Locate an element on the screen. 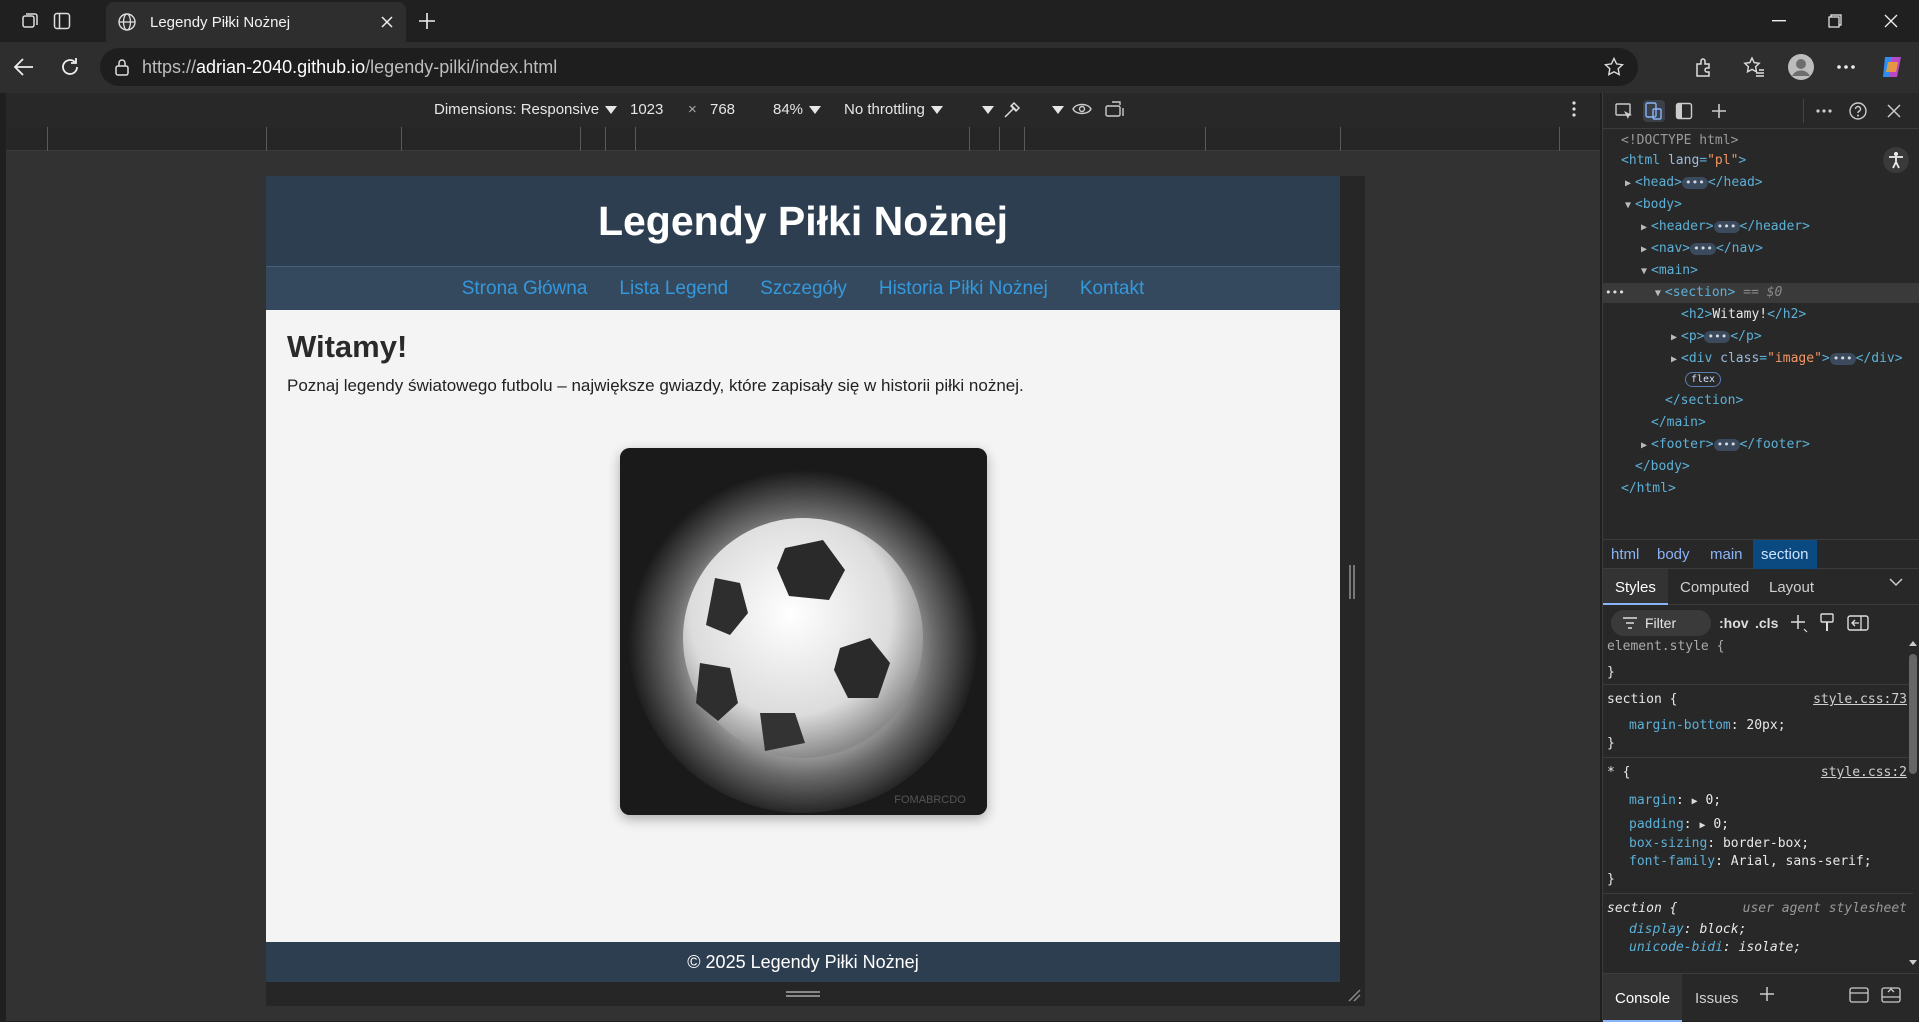  copilot-icon is located at coordinates (1892, 67).